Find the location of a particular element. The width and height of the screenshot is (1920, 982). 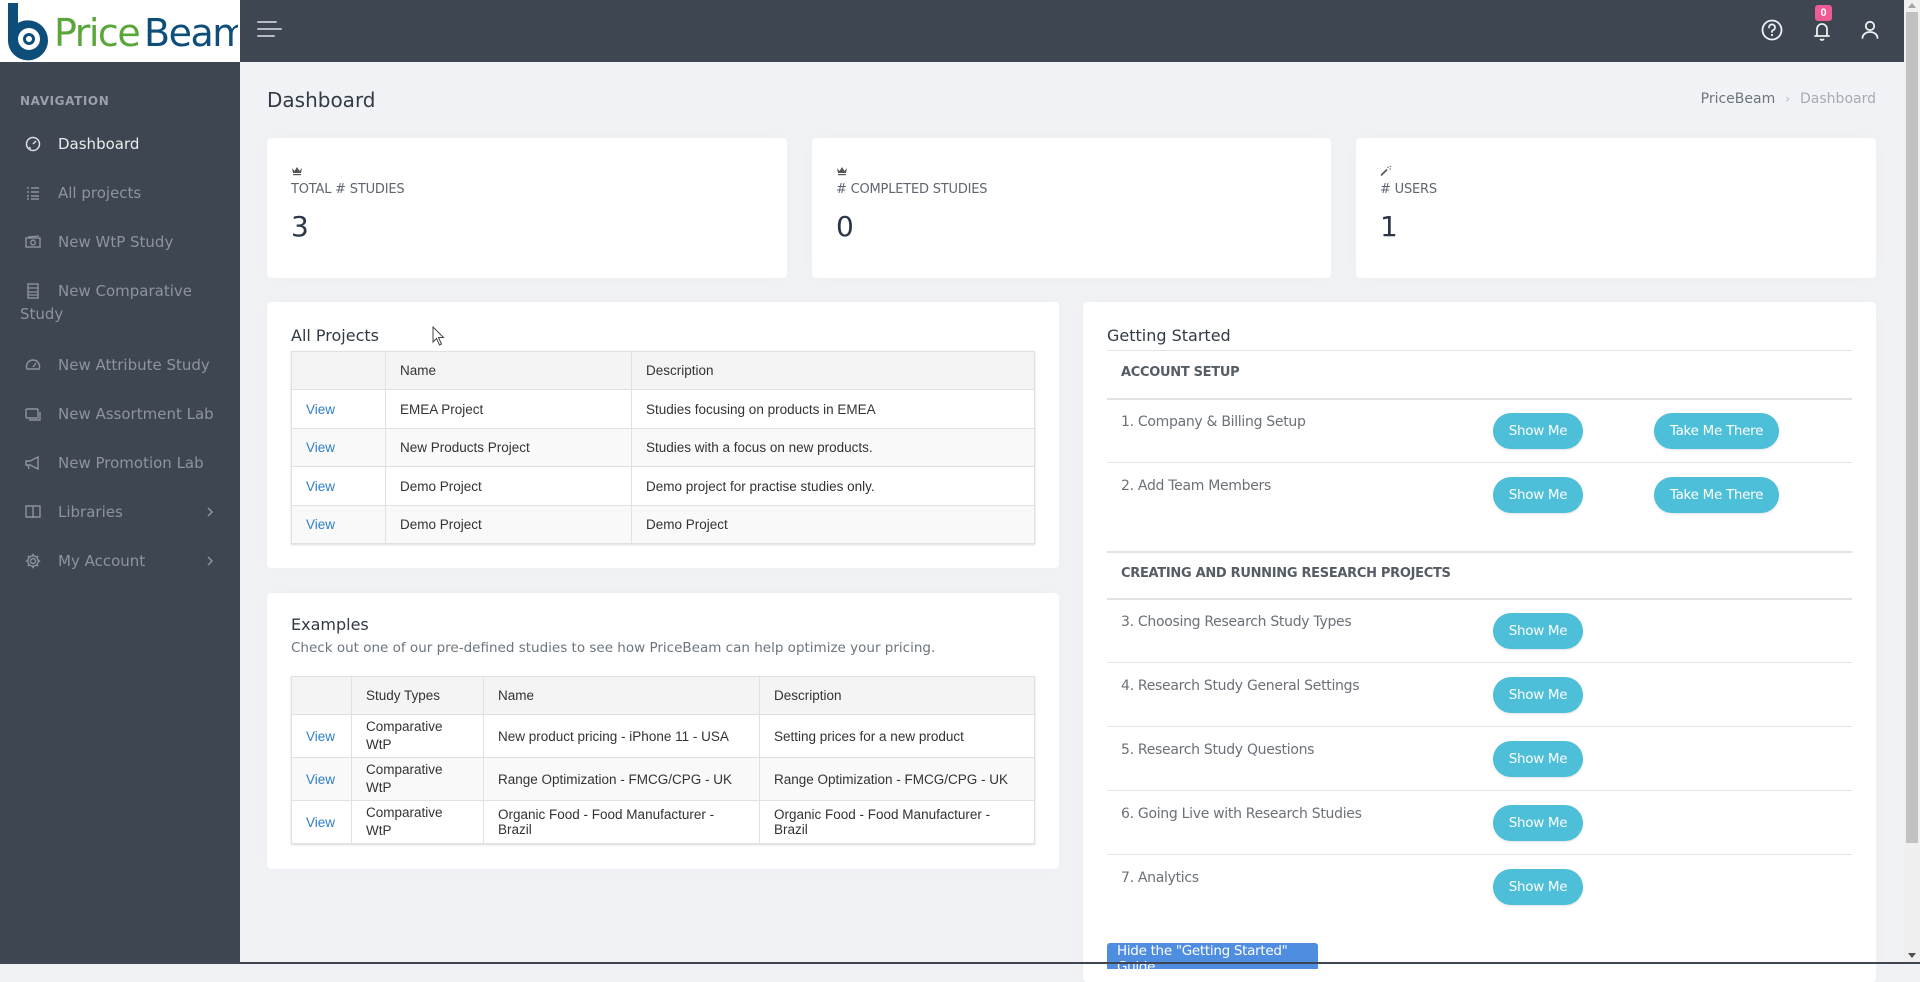

page-scrollbar is located at coordinates (1912, 481).